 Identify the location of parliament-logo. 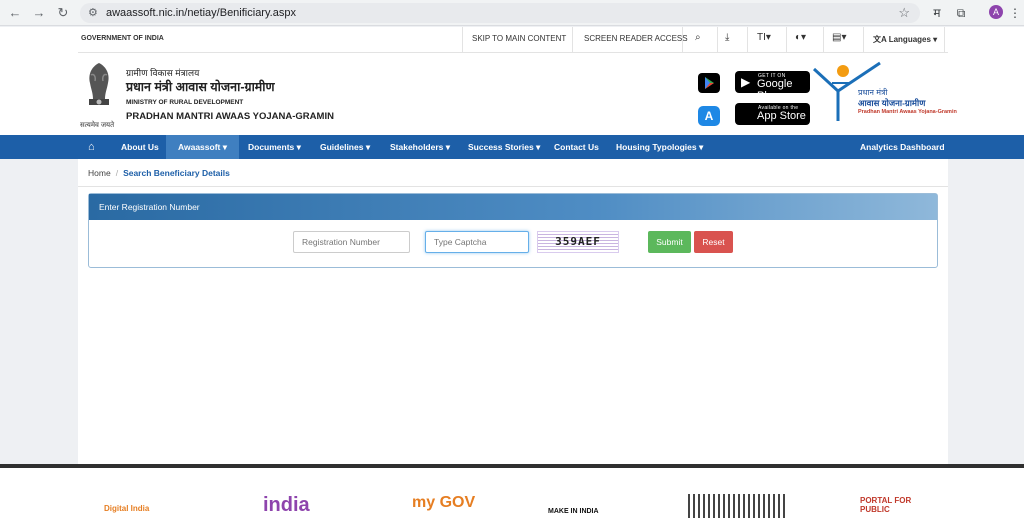
(738, 506).